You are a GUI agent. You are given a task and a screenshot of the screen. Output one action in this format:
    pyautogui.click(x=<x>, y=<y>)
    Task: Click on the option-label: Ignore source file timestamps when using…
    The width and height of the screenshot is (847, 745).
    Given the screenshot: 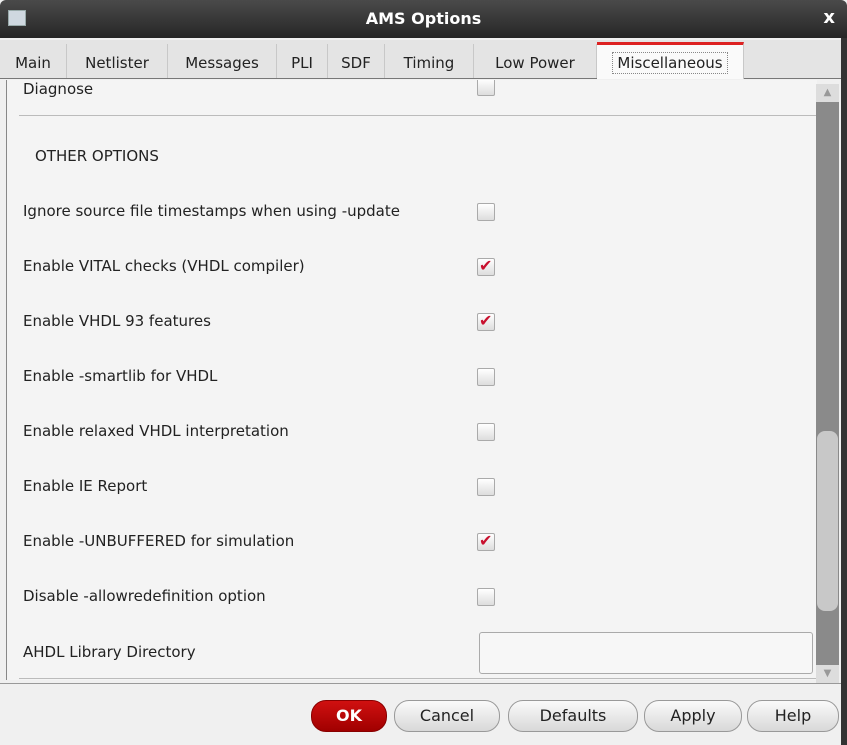 What is the action you would take?
    pyautogui.click(x=211, y=211)
    